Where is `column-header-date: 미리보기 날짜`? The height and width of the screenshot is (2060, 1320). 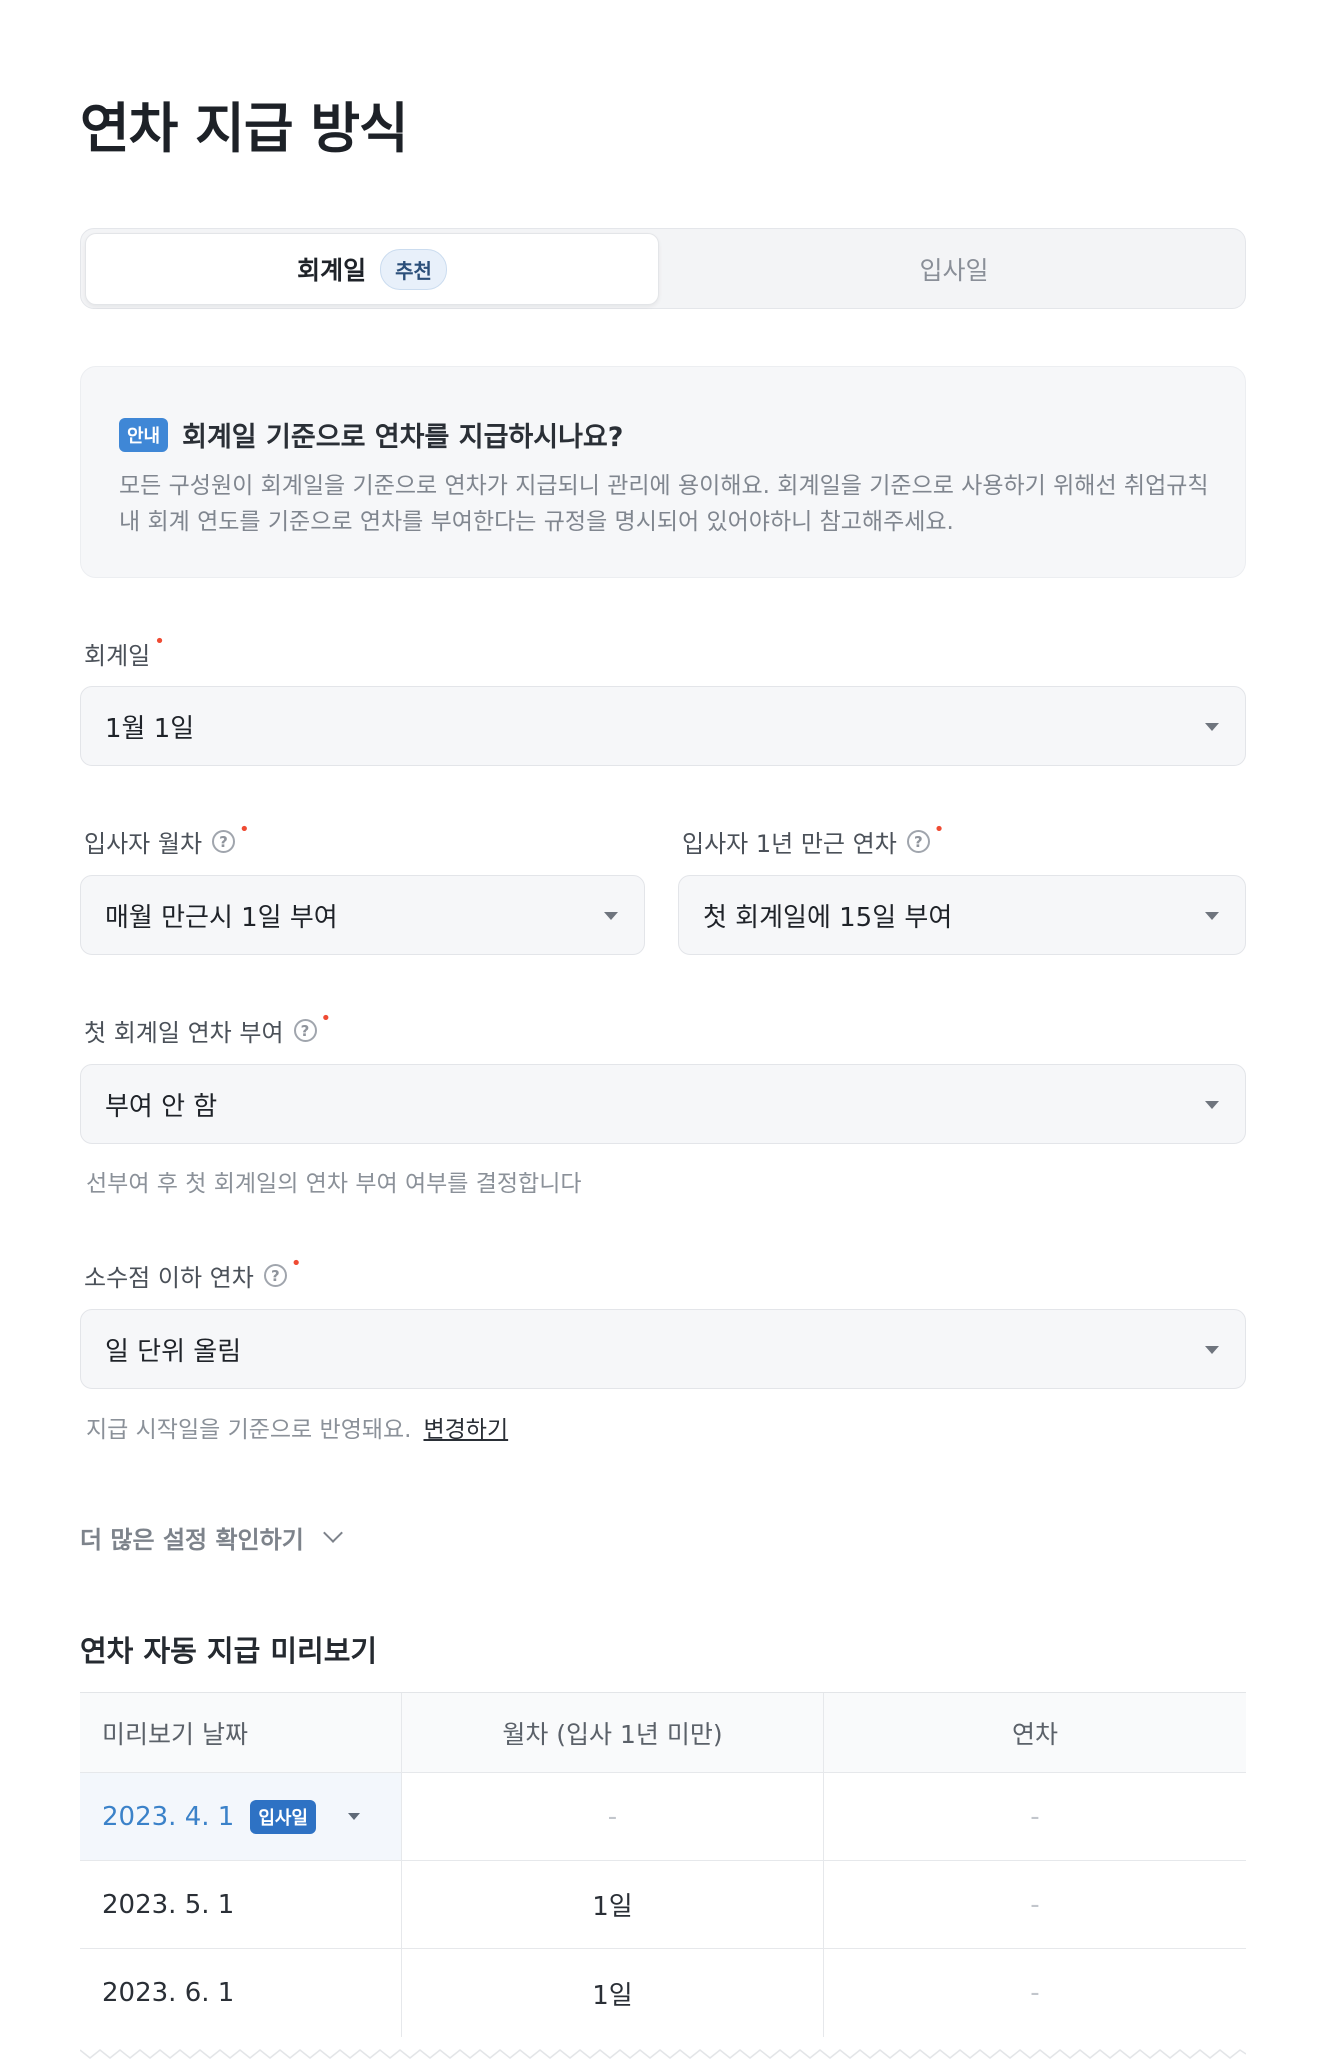
column-header-date: 미리보기 날짜 is located at coordinates (241, 1732).